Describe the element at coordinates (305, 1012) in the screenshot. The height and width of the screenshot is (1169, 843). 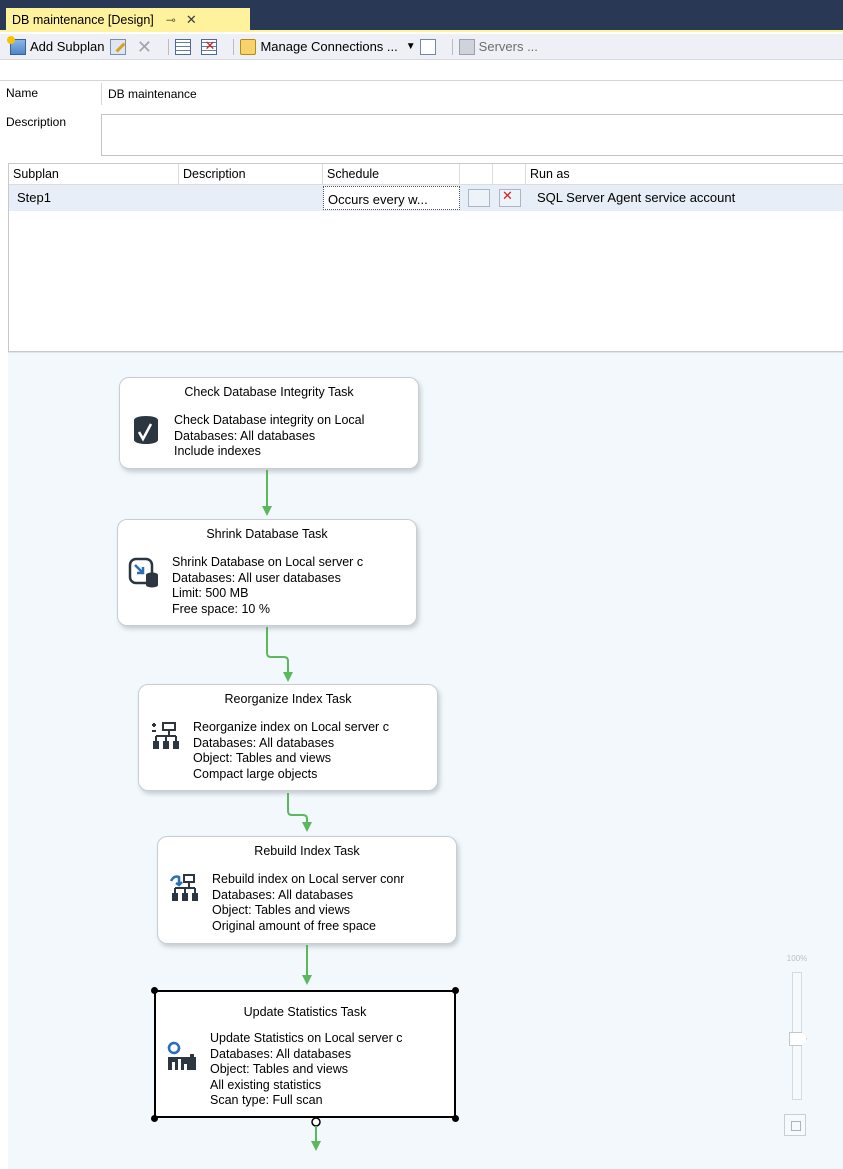
I see `task-title: Update Statistics Task` at that location.